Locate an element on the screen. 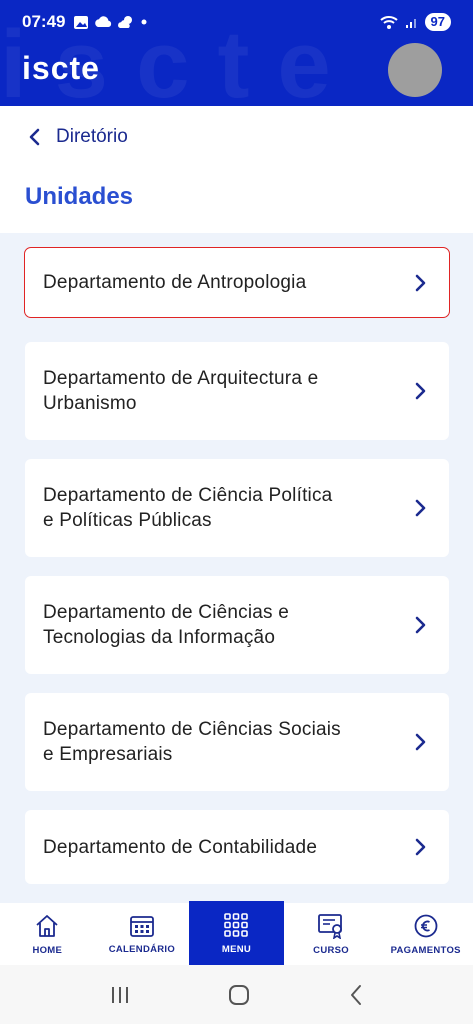 This screenshot has width=473, height=1024. bottom-nav: HOME CALENDÁRIO MENU CURSO PAGAMENTOS is located at coordinates (236, 933).